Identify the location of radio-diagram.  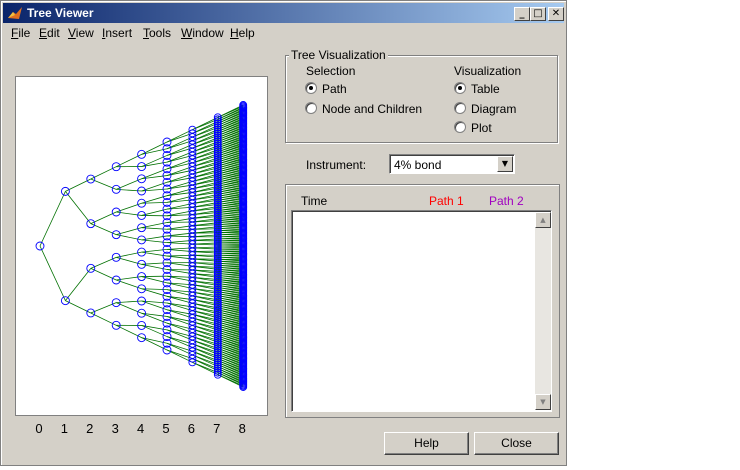
(460, 108).